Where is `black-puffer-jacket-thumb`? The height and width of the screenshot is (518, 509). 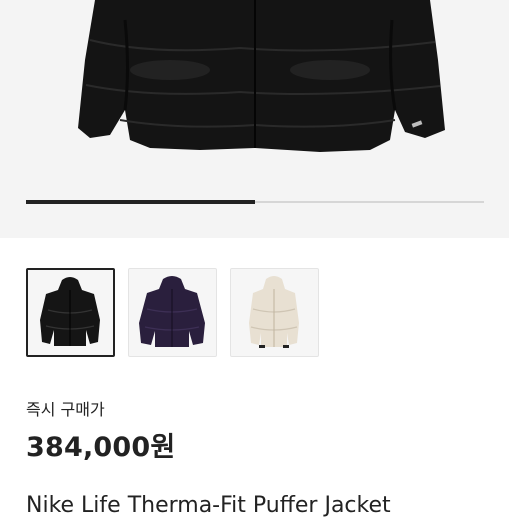 black-puffer-jacket-thumb is located at coordinates (70, 311).